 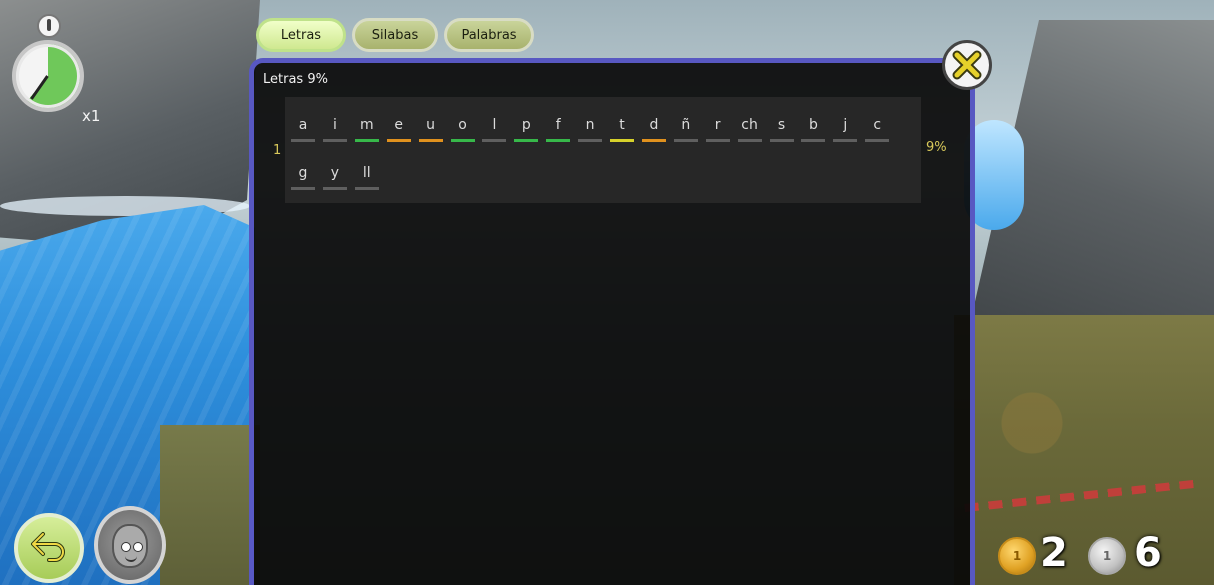 I want to click on close-x-icon, so click(x=967, y=65).